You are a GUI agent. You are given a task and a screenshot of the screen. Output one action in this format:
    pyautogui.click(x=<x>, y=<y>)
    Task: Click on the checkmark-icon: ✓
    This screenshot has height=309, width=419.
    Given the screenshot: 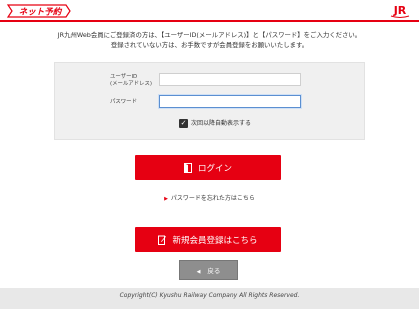 What is the action you would take?
    pyautogui.click(x=183, y=123)
    